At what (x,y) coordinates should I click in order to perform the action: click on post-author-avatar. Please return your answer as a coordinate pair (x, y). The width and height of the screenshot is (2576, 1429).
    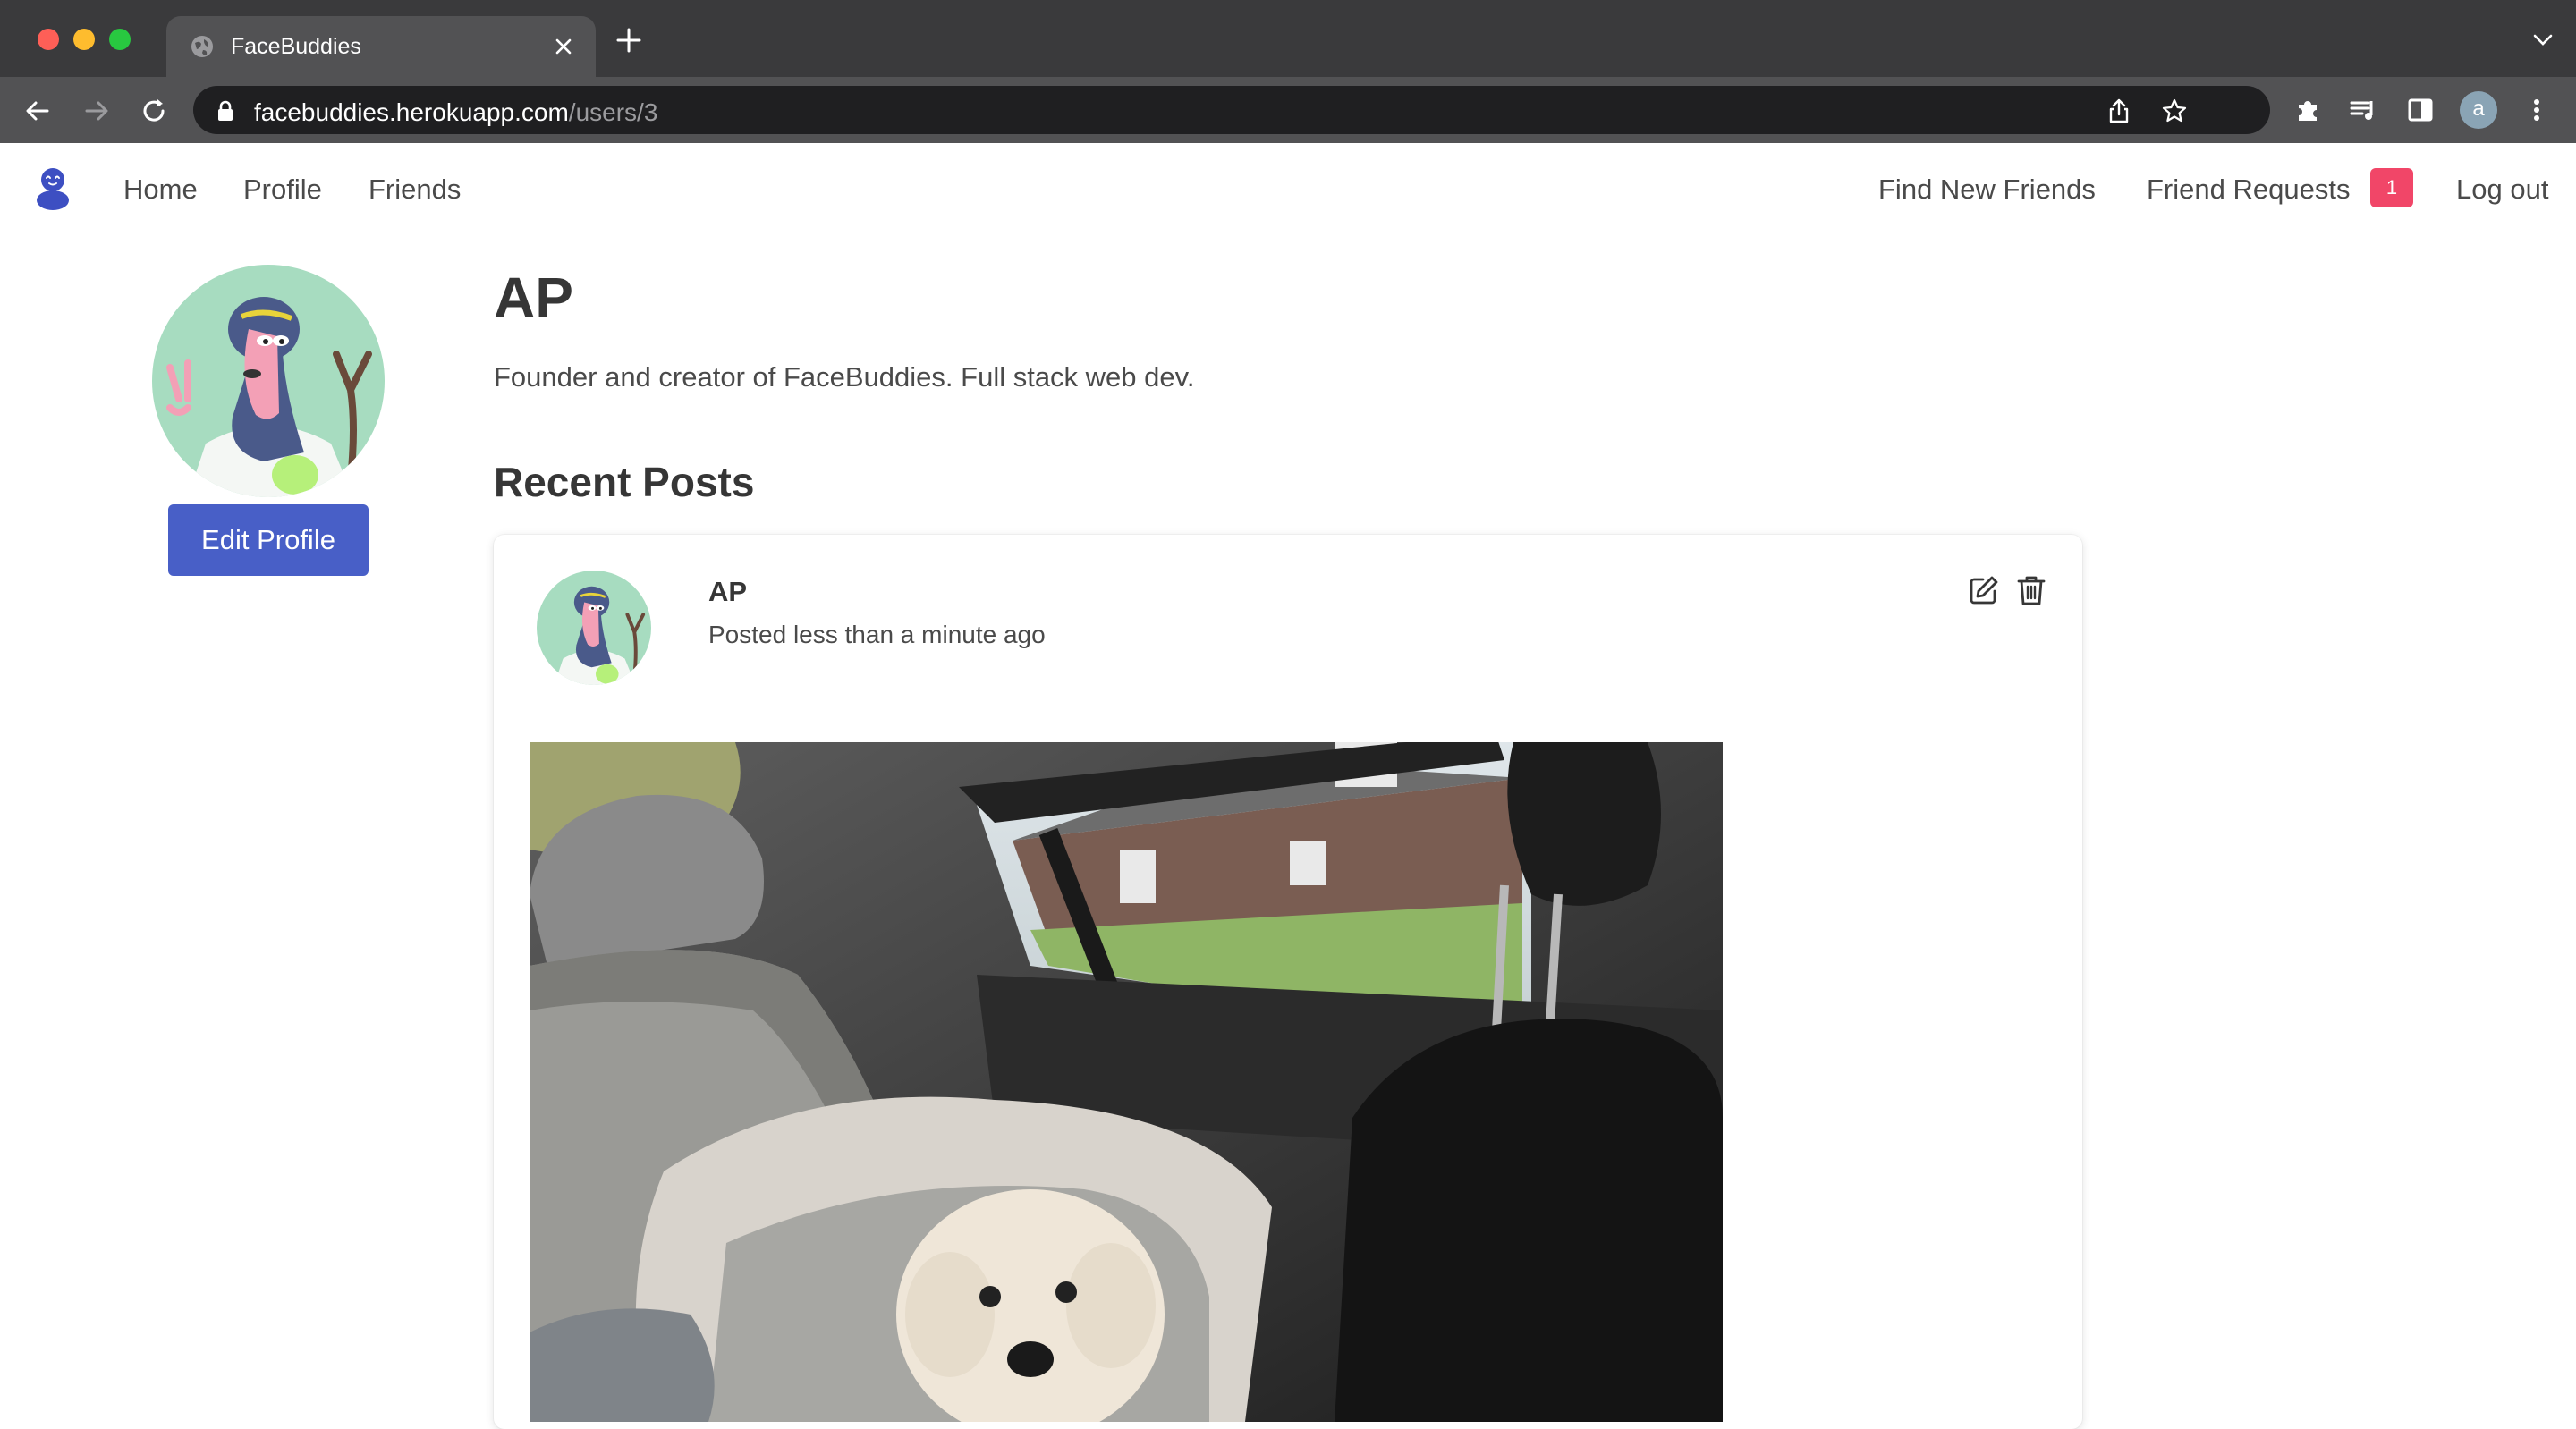
    Looking at the image, I should click on (594, 628).